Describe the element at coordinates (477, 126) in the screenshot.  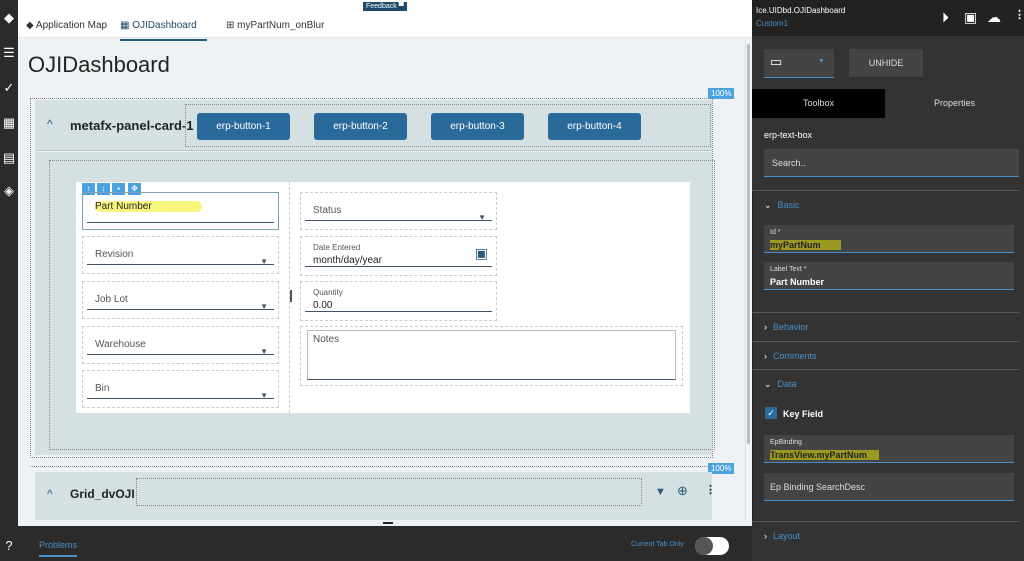
I see `erp-button-3: erp-button-3` at that location.